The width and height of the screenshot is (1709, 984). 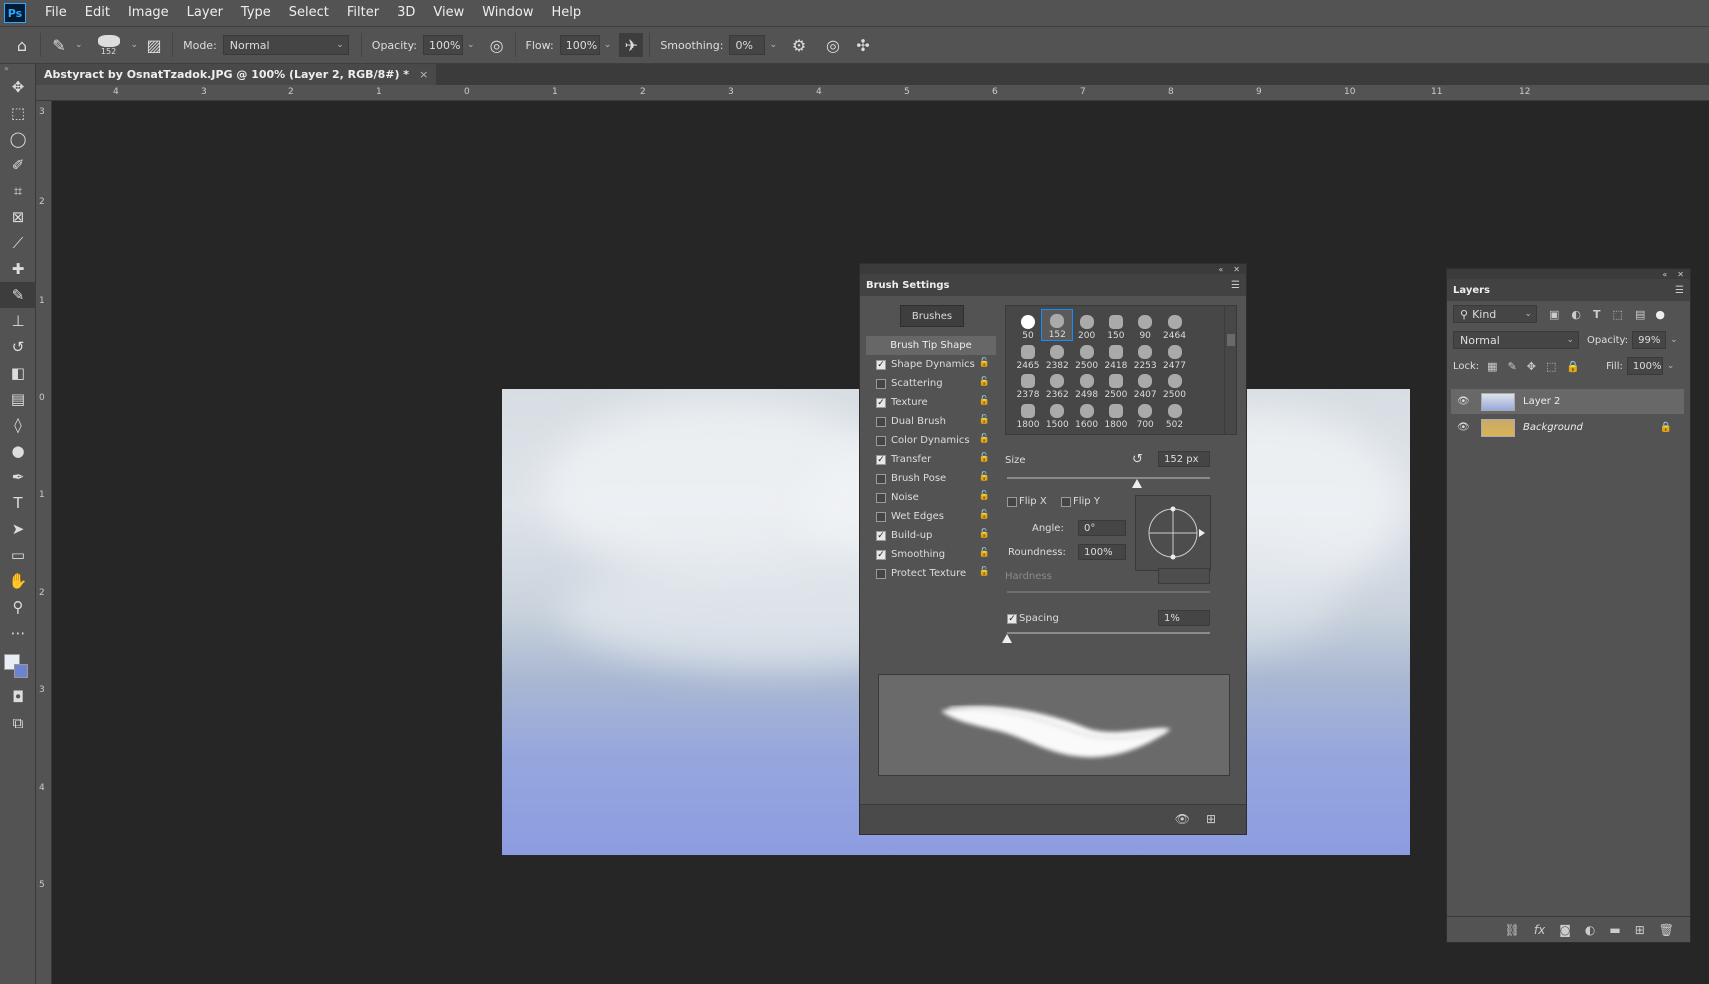 I want to click on brushes-button: Brushes, so click(x=932, y=316).